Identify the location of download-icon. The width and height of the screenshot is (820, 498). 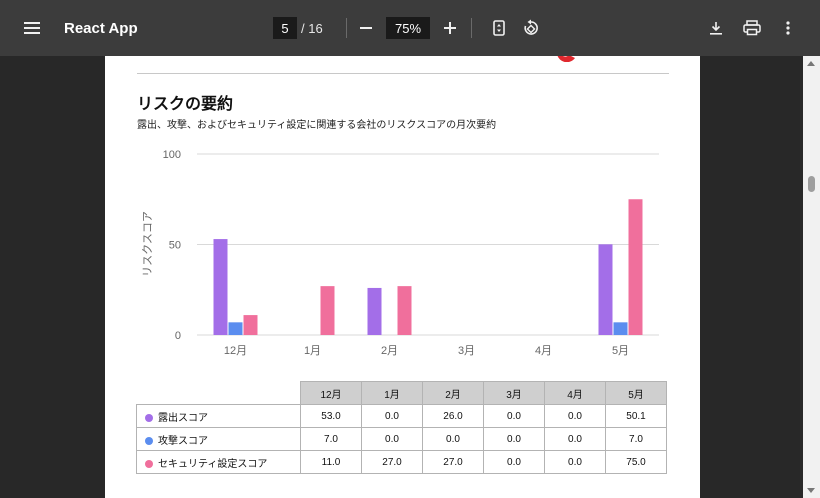
(716, 28).